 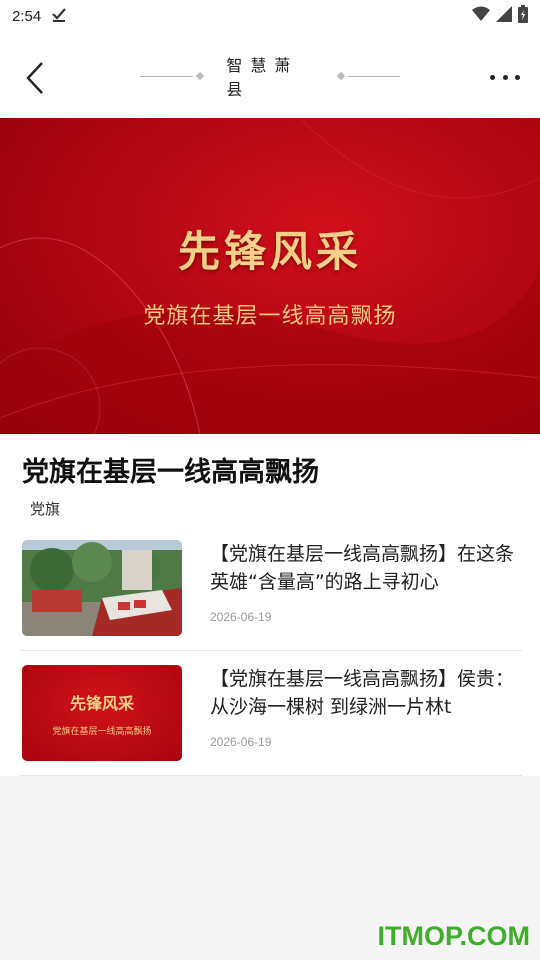 What do you see at coordinates (166, 76) in the screenshot?
I see `title-decoration-left` at bounding box center [166, 76].